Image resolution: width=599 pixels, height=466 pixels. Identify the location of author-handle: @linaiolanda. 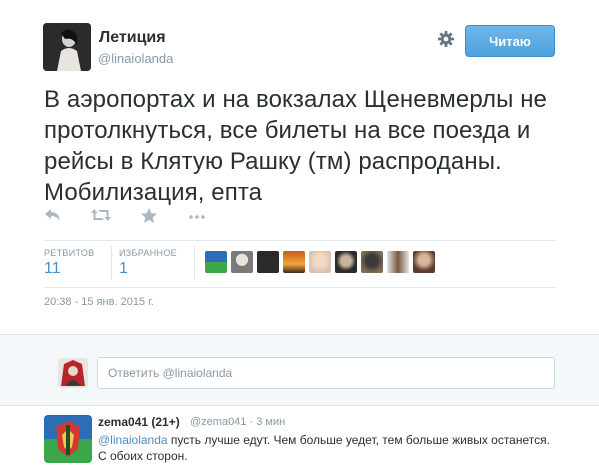
(135, 58).